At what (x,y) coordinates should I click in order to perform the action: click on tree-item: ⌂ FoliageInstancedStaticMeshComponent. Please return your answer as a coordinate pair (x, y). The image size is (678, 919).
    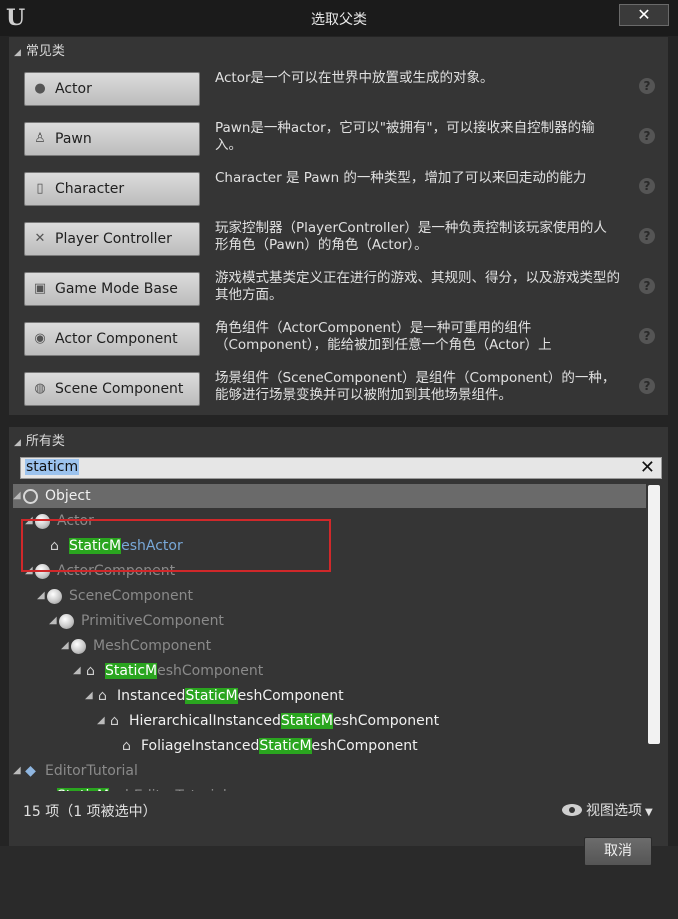
    Looking at the image, I should click on (329, 746).